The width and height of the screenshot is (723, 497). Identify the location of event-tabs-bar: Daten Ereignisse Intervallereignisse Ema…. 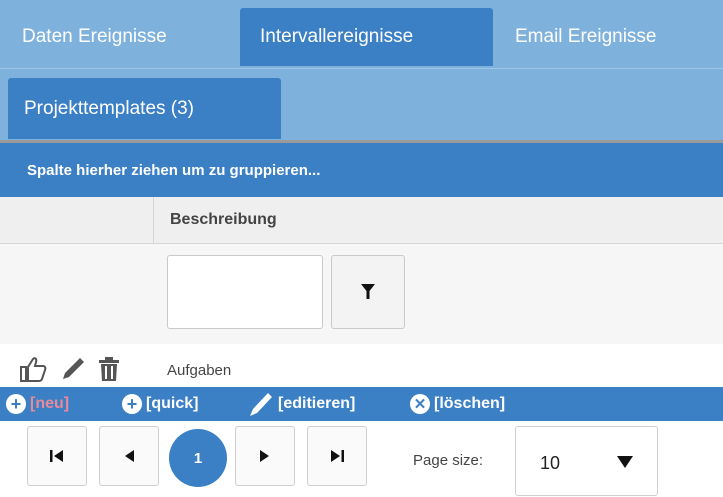
(361, 34).